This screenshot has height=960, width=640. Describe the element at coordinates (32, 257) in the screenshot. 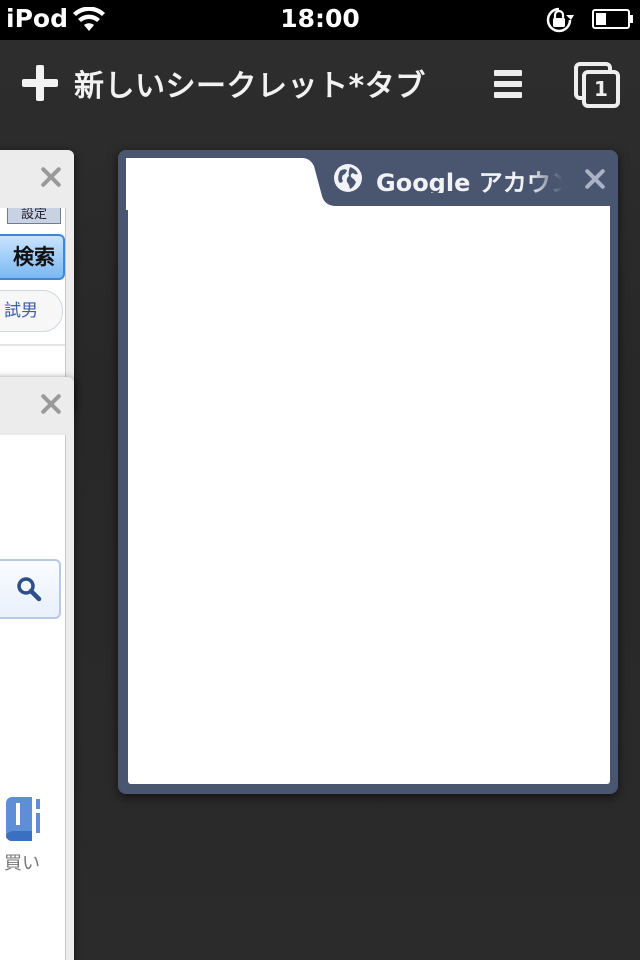

I see `search-button: 検索` at that location.